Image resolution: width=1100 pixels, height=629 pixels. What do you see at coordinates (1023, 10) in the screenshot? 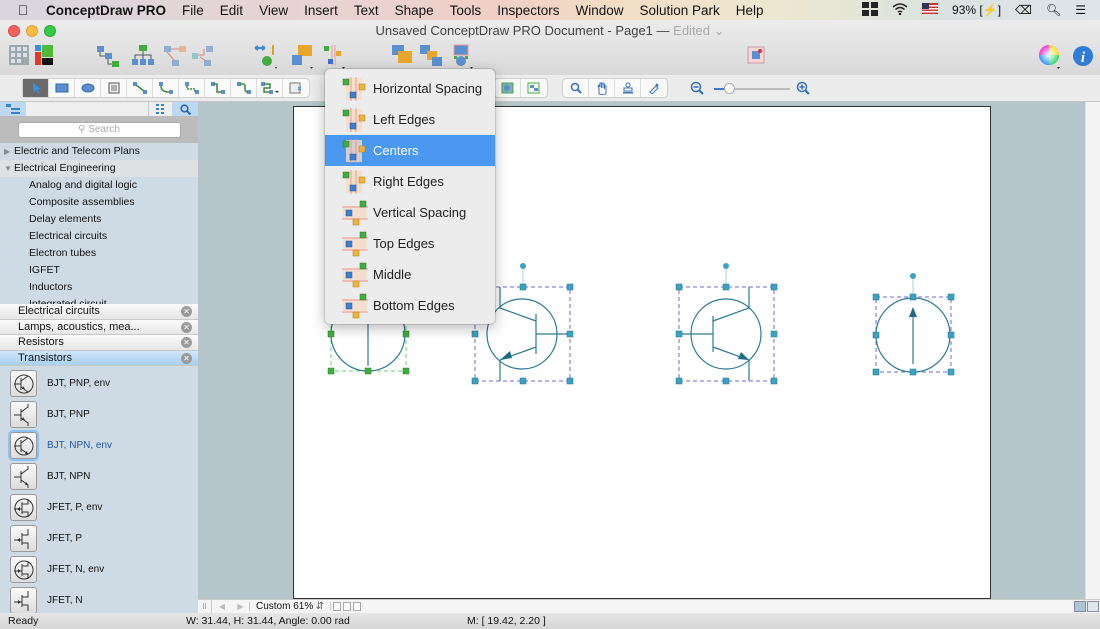
I see `notification-icon: ⌫` at bounding box center [1023, 10].